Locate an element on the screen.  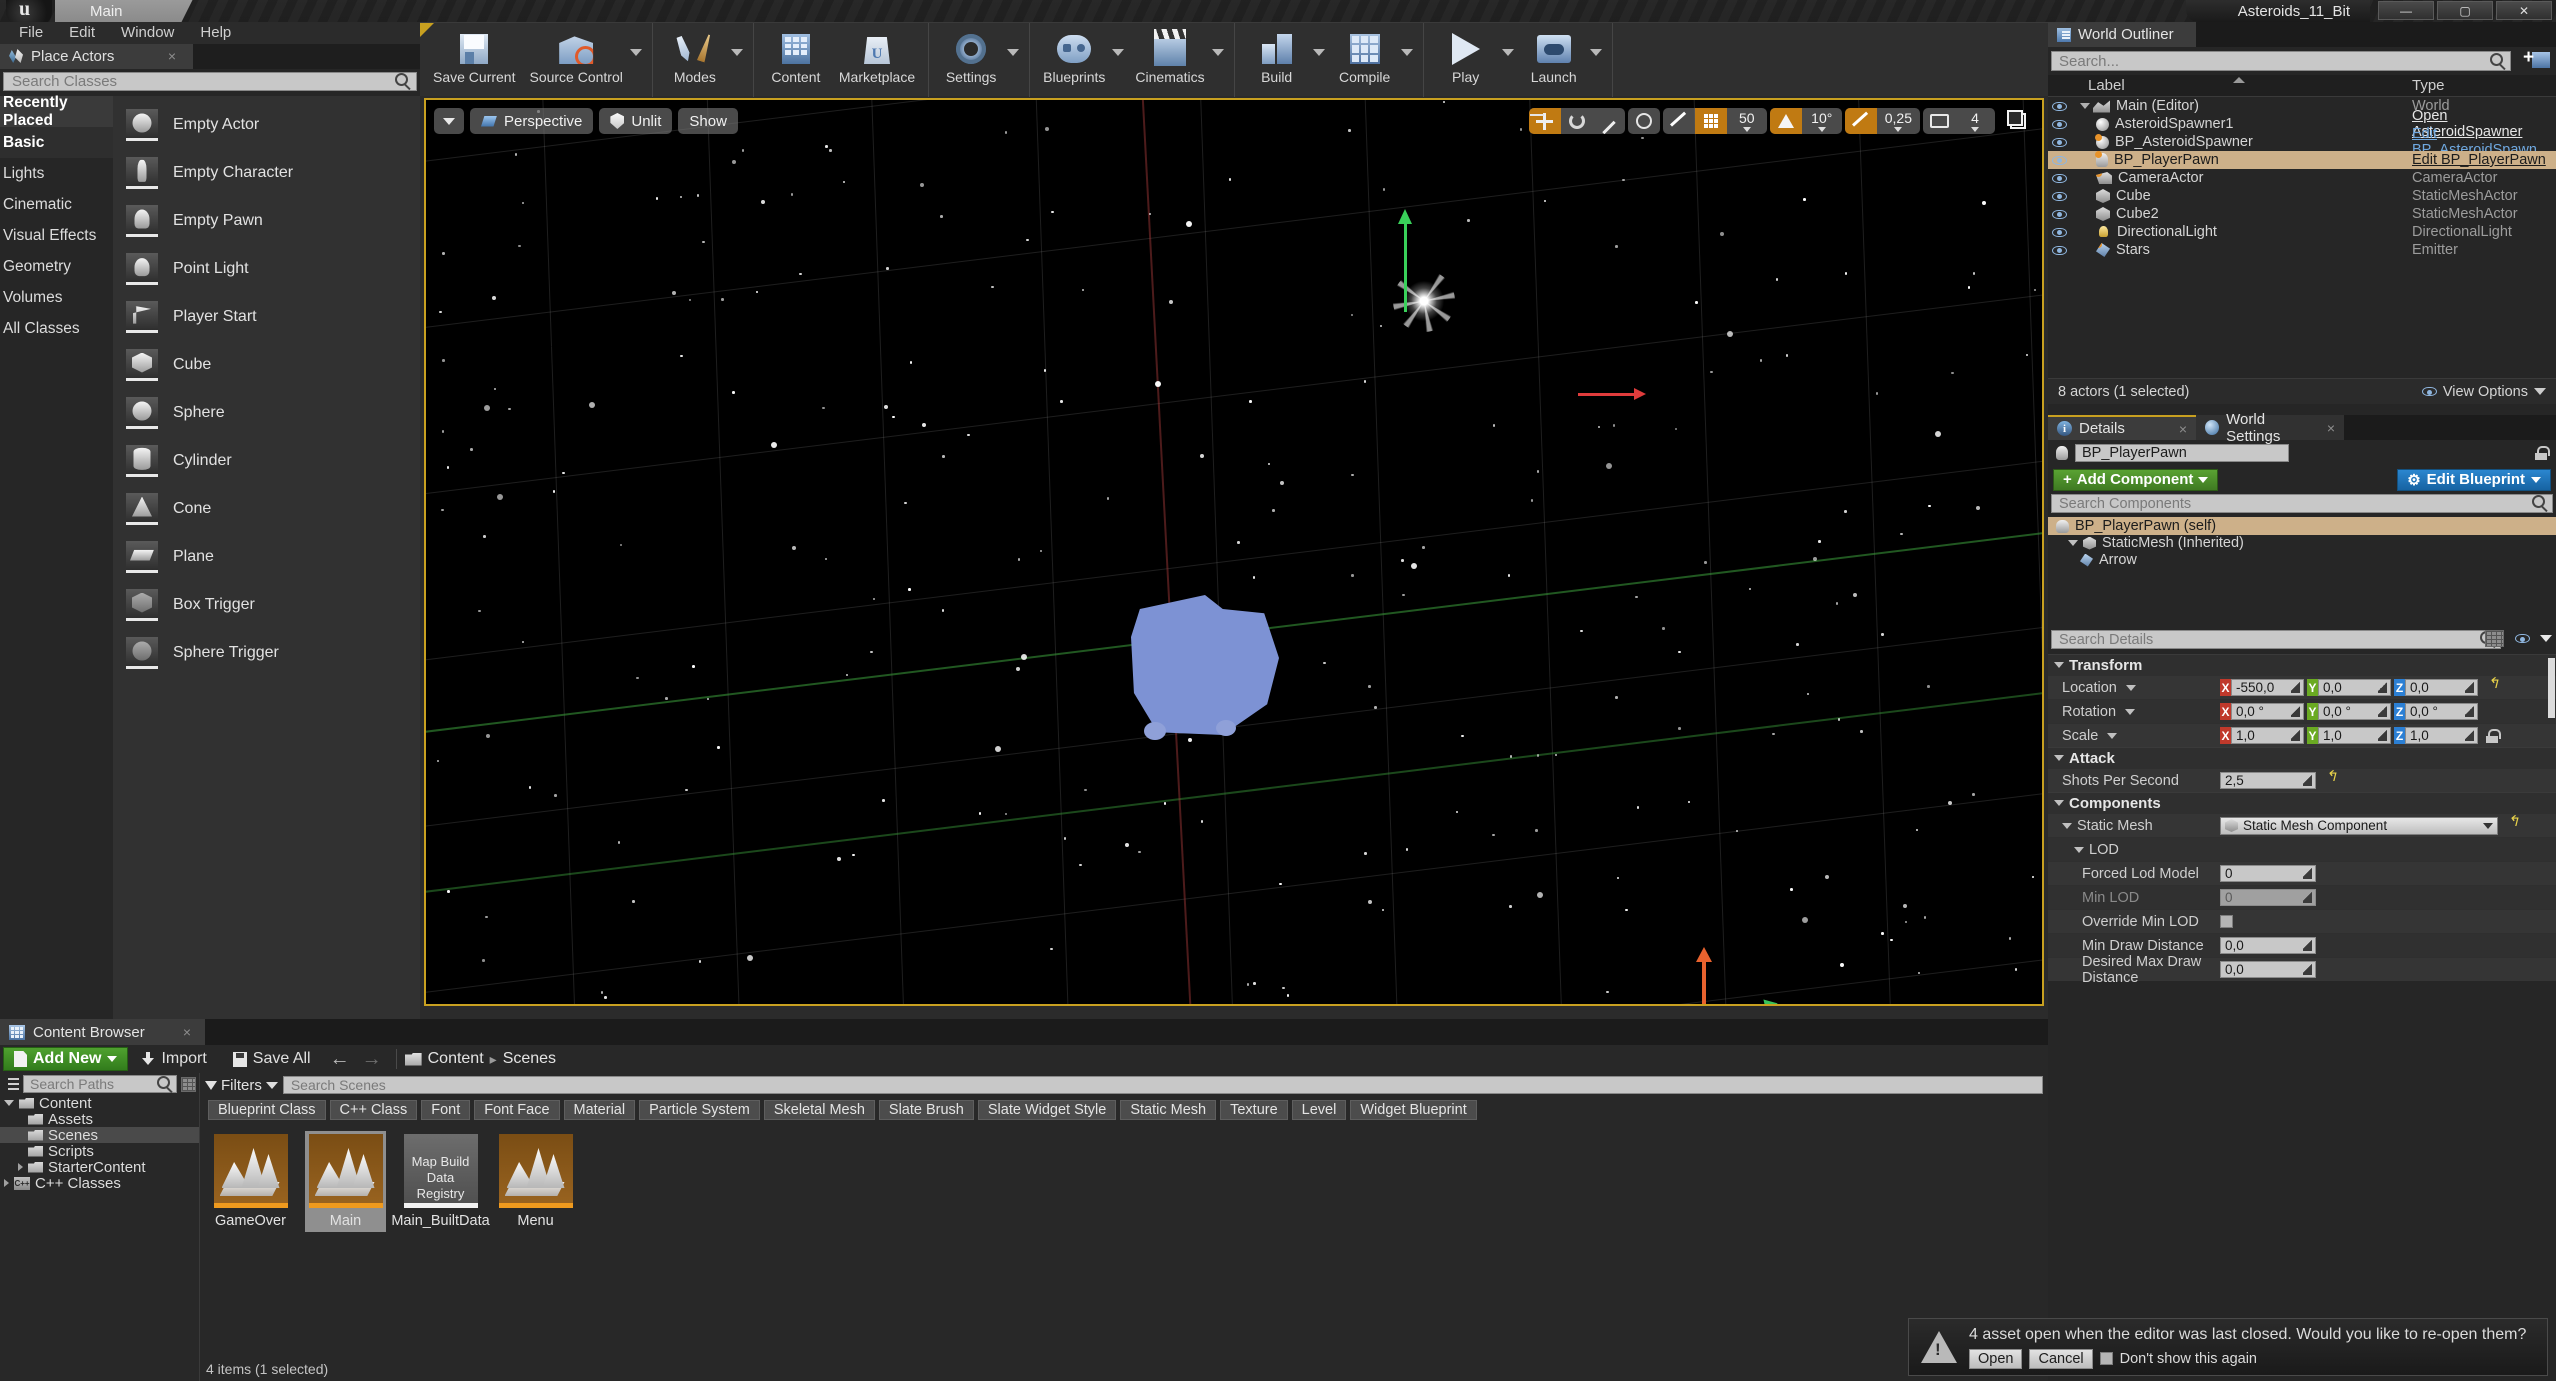
column-header-label: Label is located at coordinates (2106, 85).